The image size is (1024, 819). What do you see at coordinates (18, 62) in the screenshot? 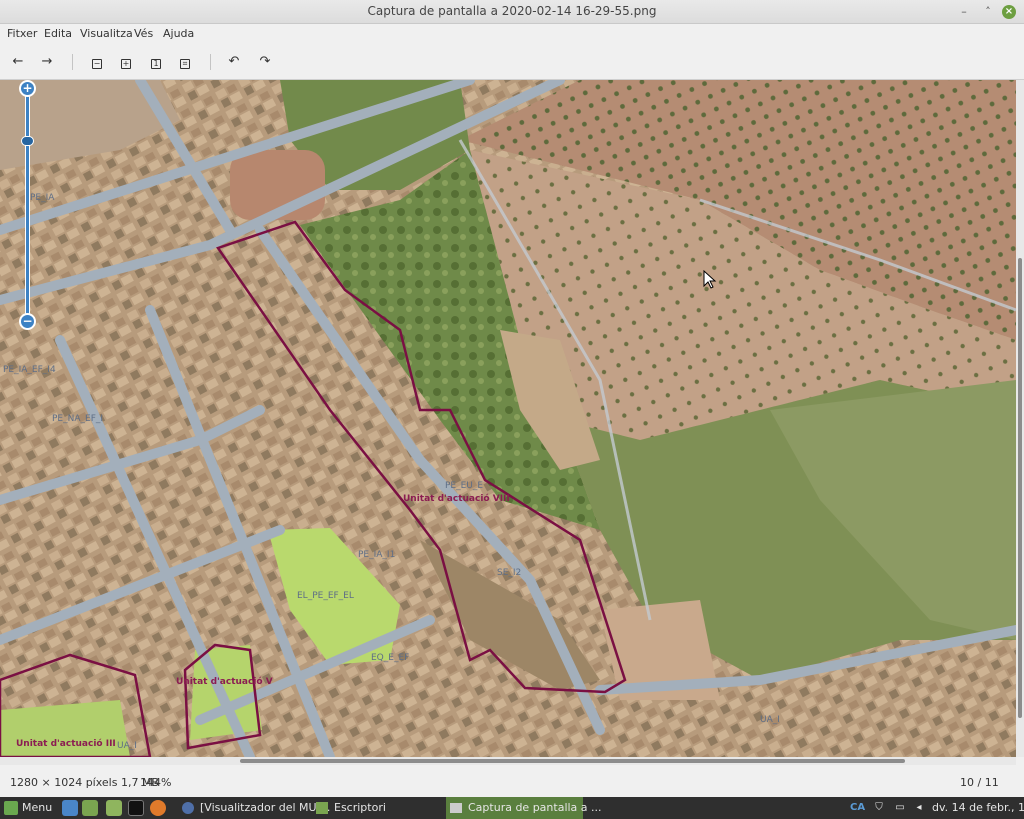
I see `arrow-left-icon: ←` at bounding box center [18, 62].